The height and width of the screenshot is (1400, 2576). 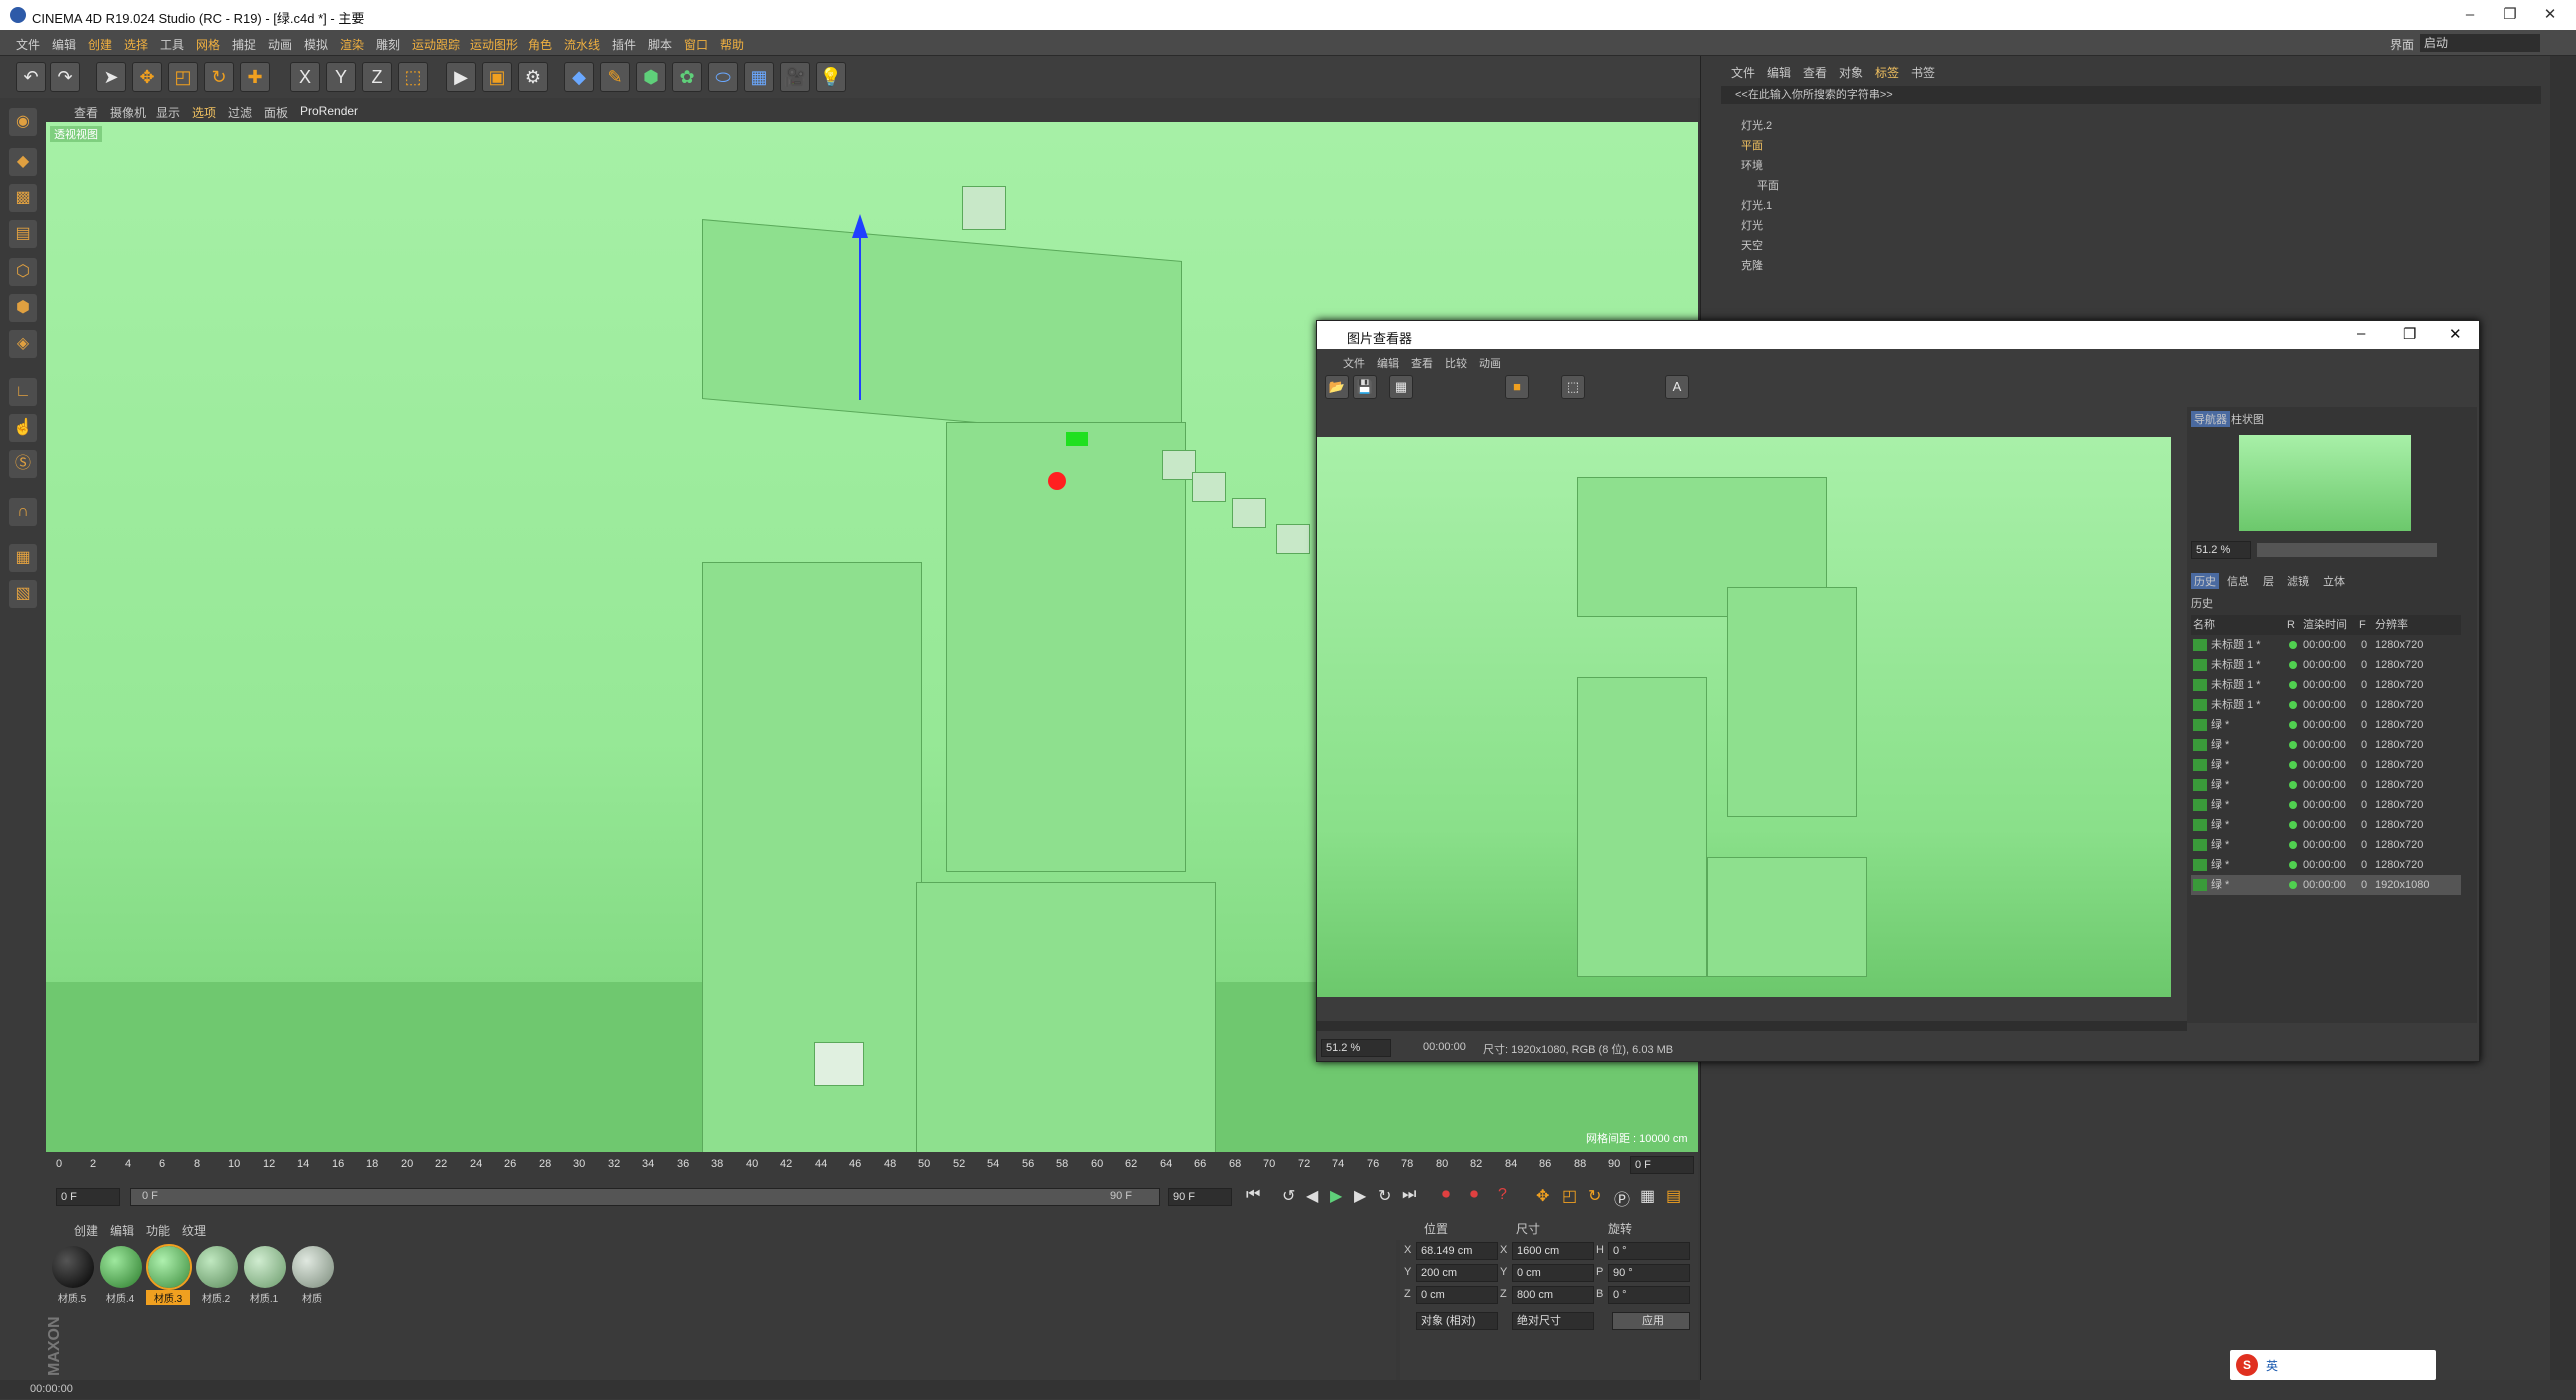 What do you see at coordinates (1752, 166) in the screenshot?
I see `object-row: 环境` at bounding box center [1752, 166].